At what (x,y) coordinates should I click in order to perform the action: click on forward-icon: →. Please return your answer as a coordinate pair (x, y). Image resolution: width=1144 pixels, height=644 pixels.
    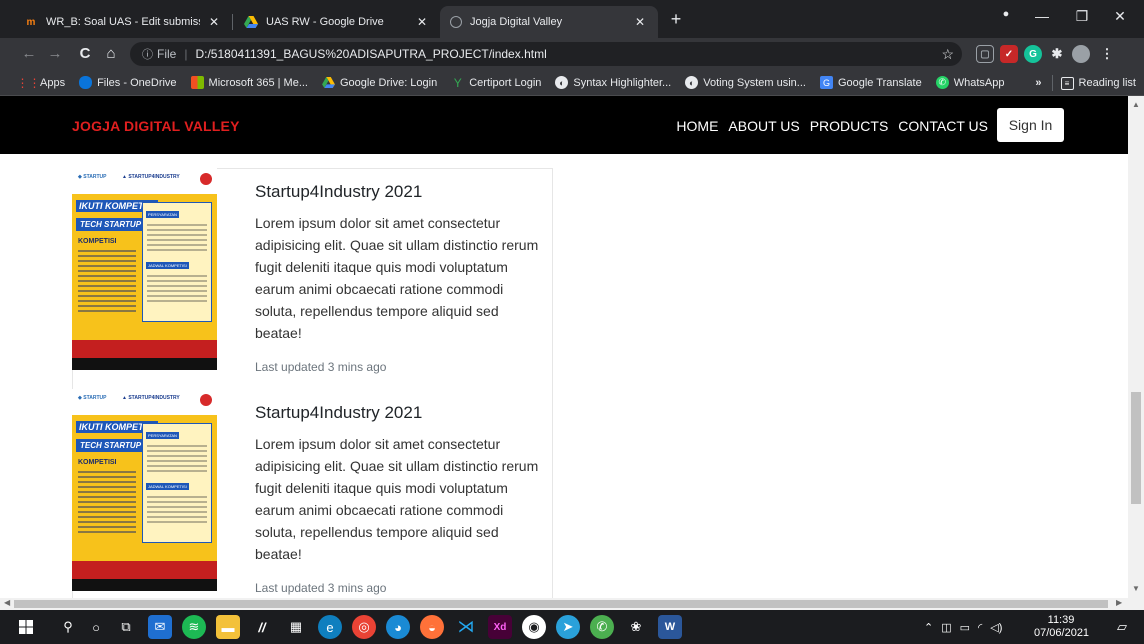
    Looking at the image, I should click on (55, 54).